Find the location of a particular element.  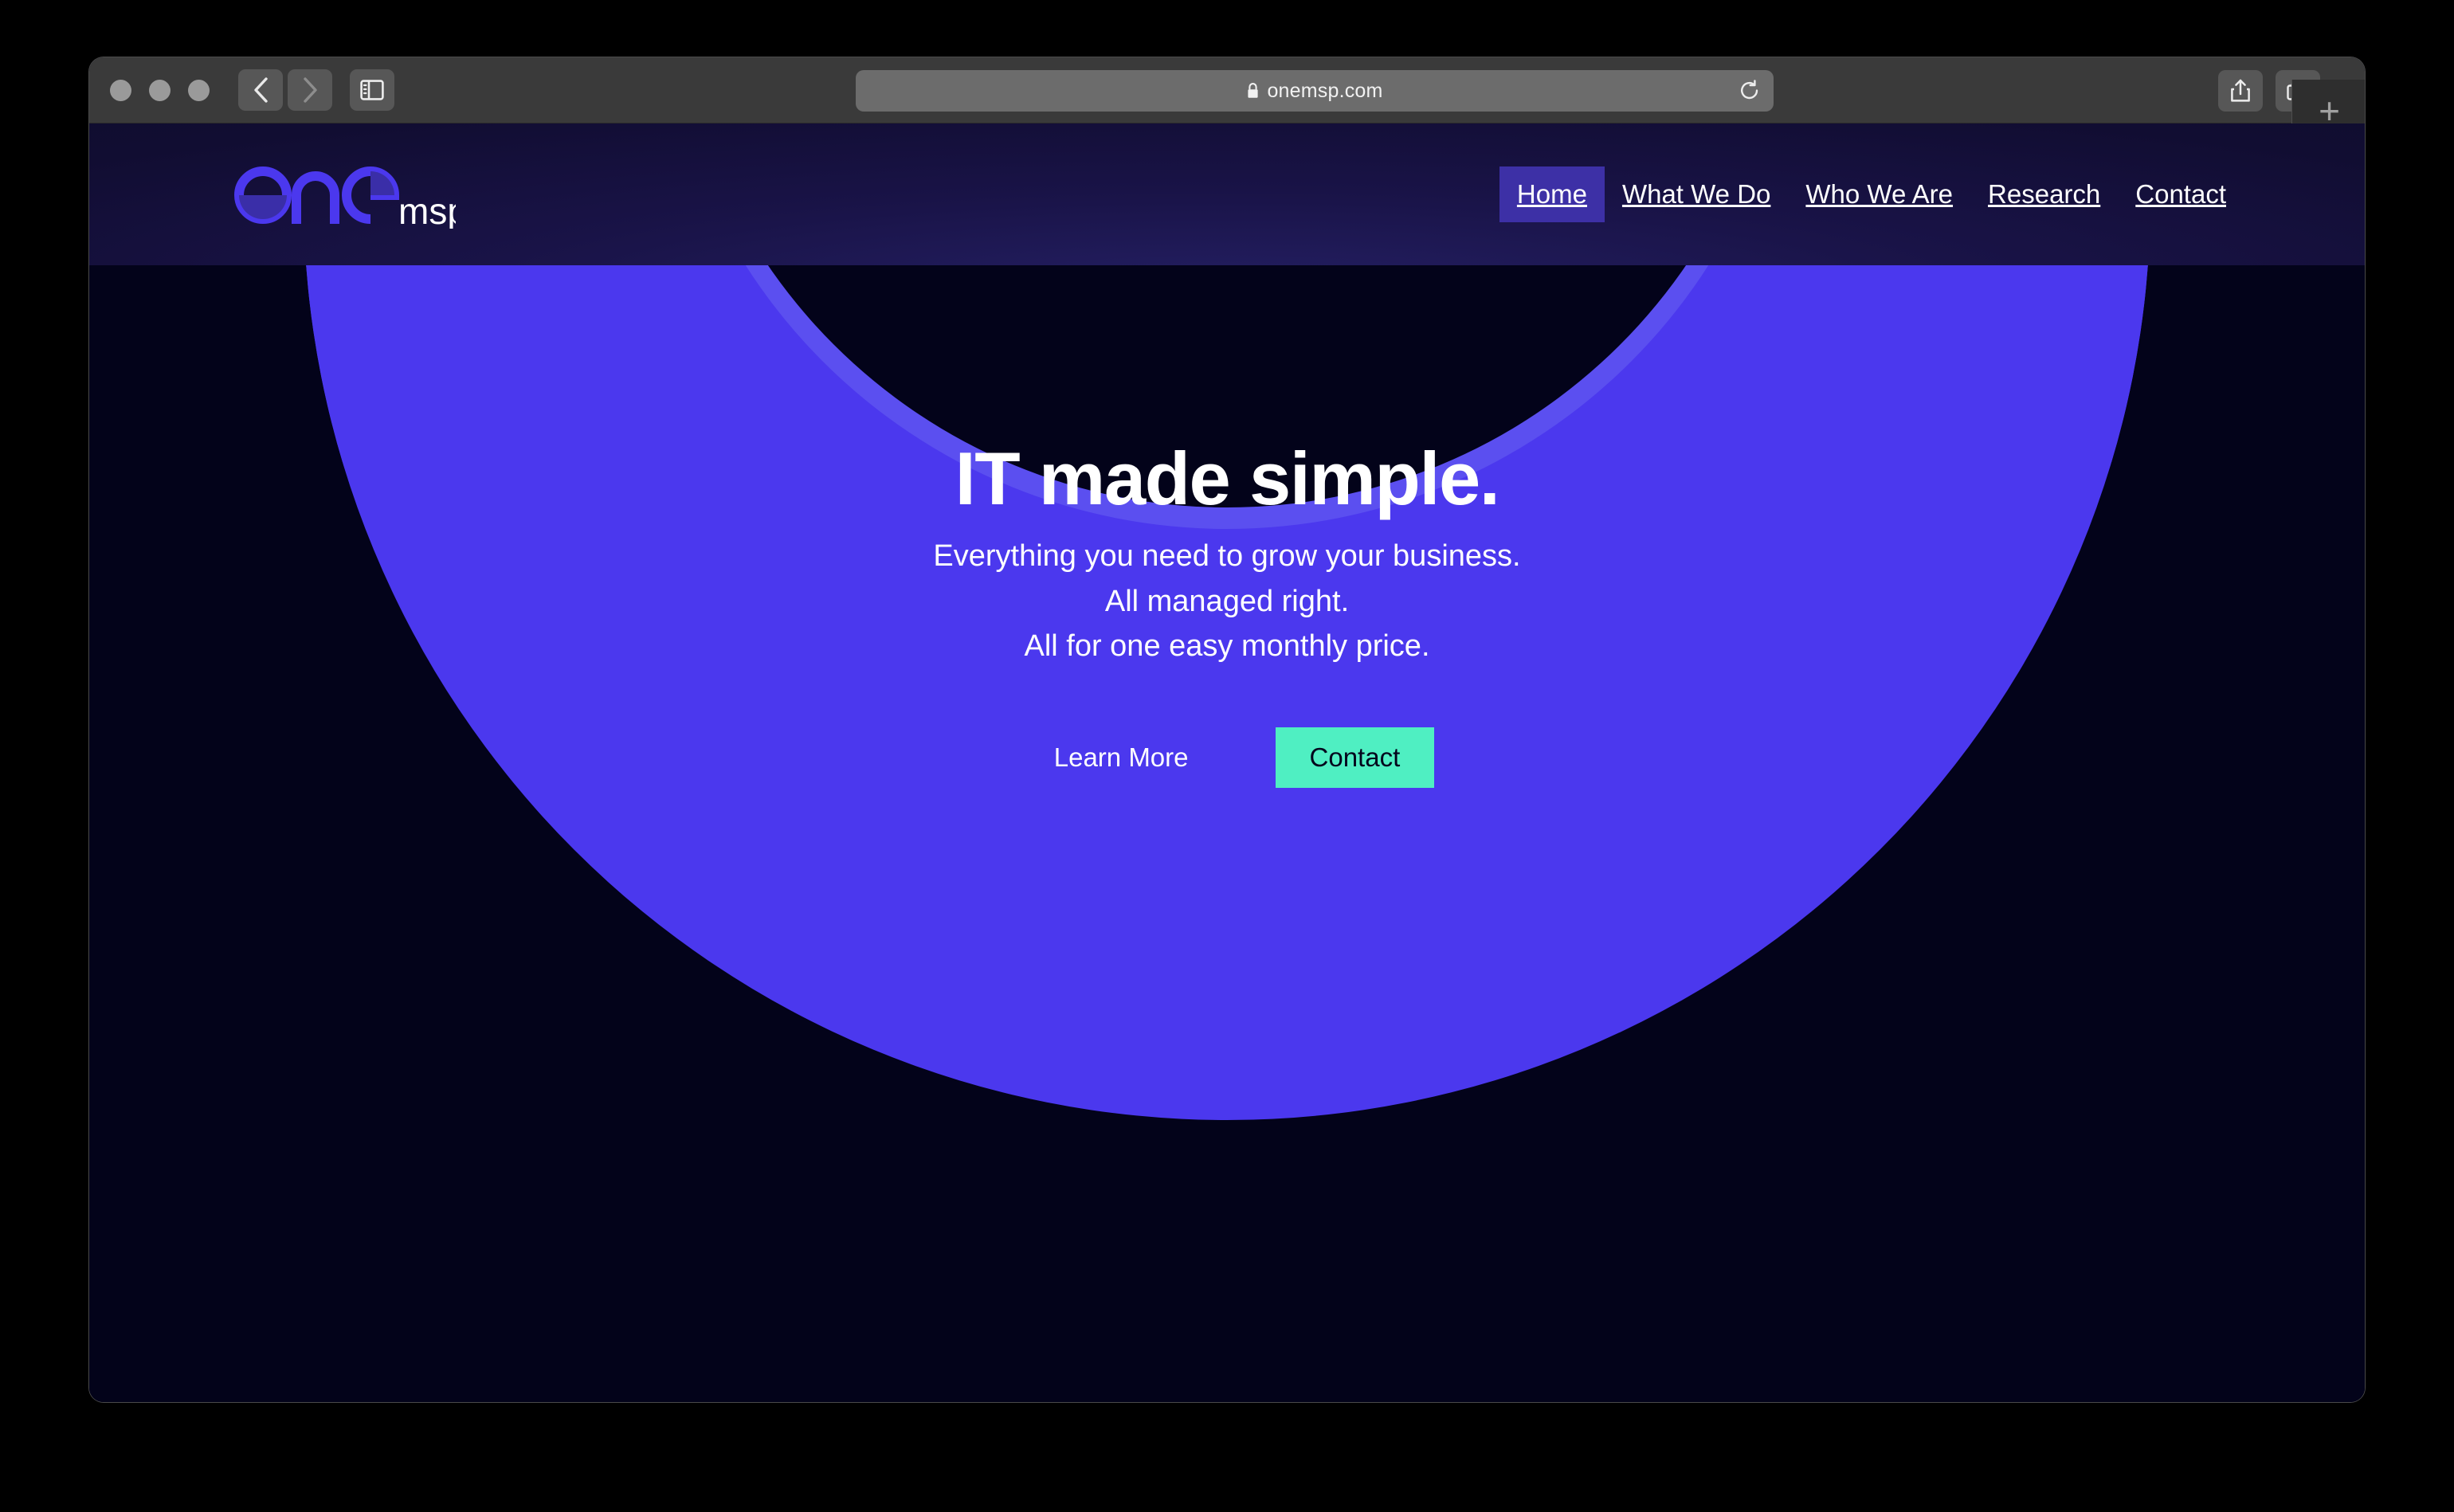

onemsp-logo-icon: msp is located at coordinates (345, 197).